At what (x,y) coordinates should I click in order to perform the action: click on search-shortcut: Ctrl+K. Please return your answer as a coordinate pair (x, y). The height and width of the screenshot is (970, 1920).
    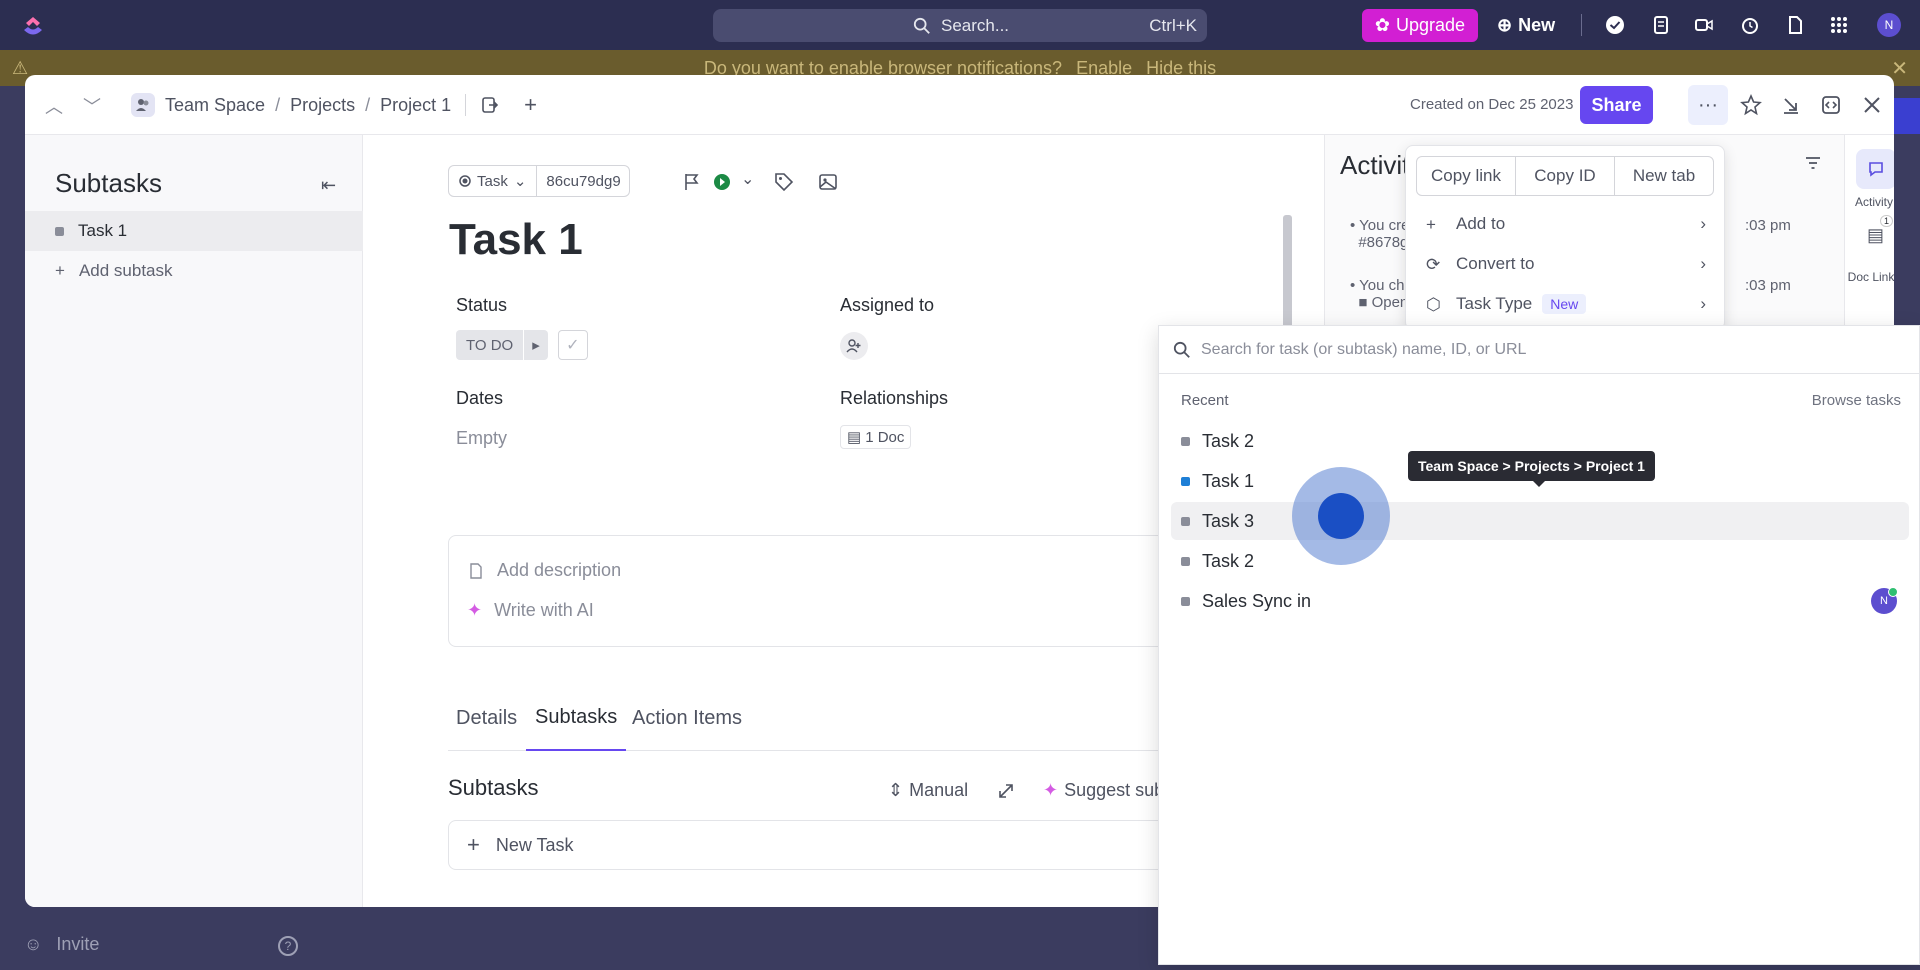
    Looking at the image, I should click on (1173, 25).